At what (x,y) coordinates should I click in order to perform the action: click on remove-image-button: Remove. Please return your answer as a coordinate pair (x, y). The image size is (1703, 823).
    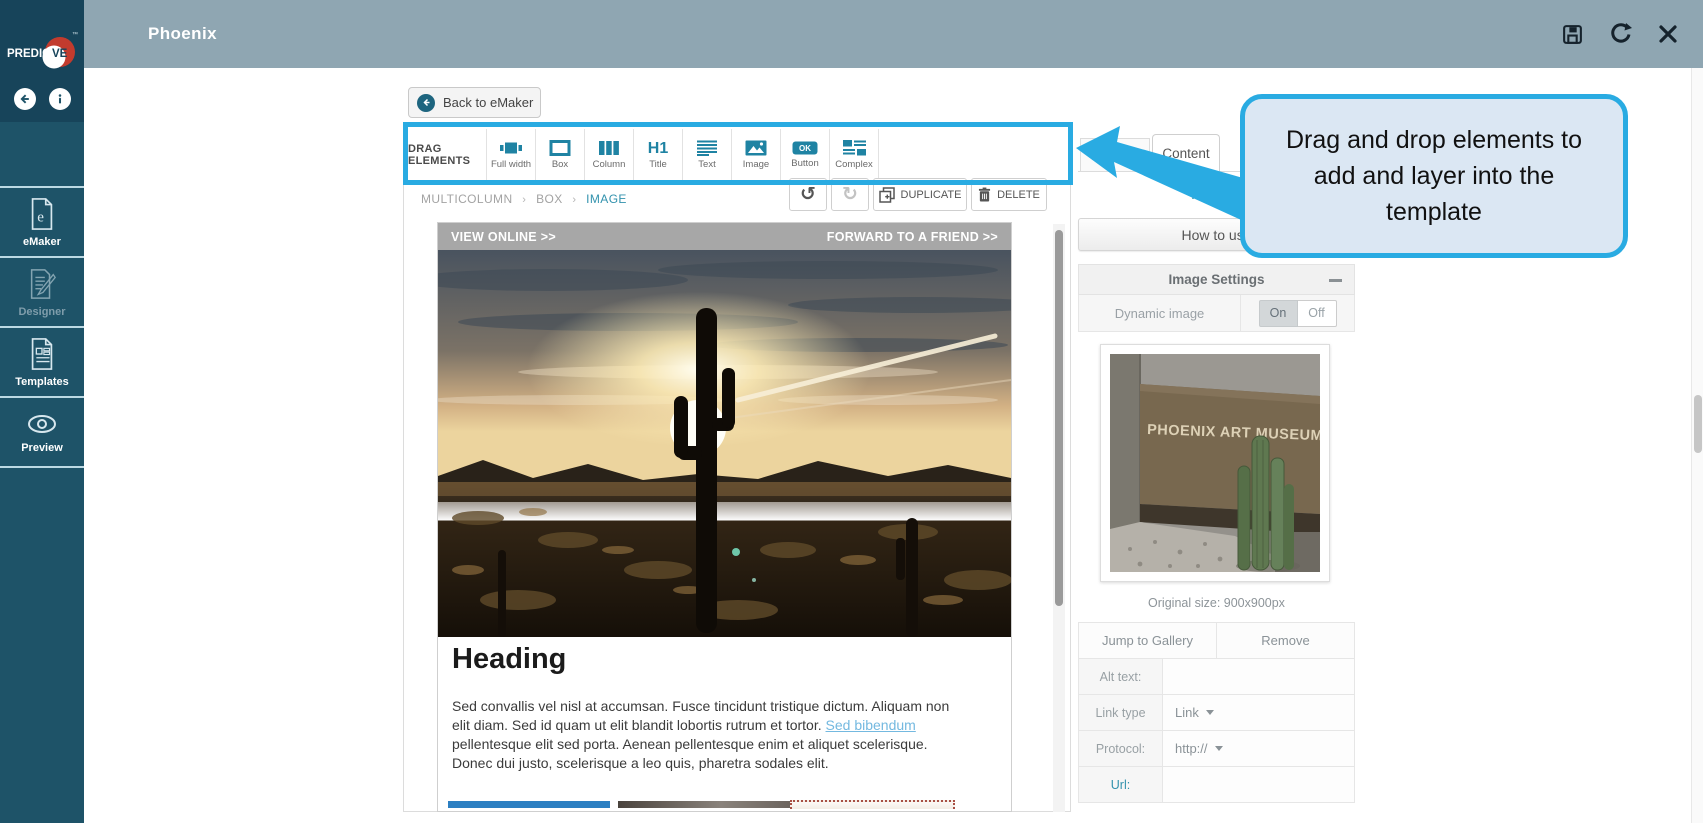
    Looking at the image, I should click on (1285, 640).